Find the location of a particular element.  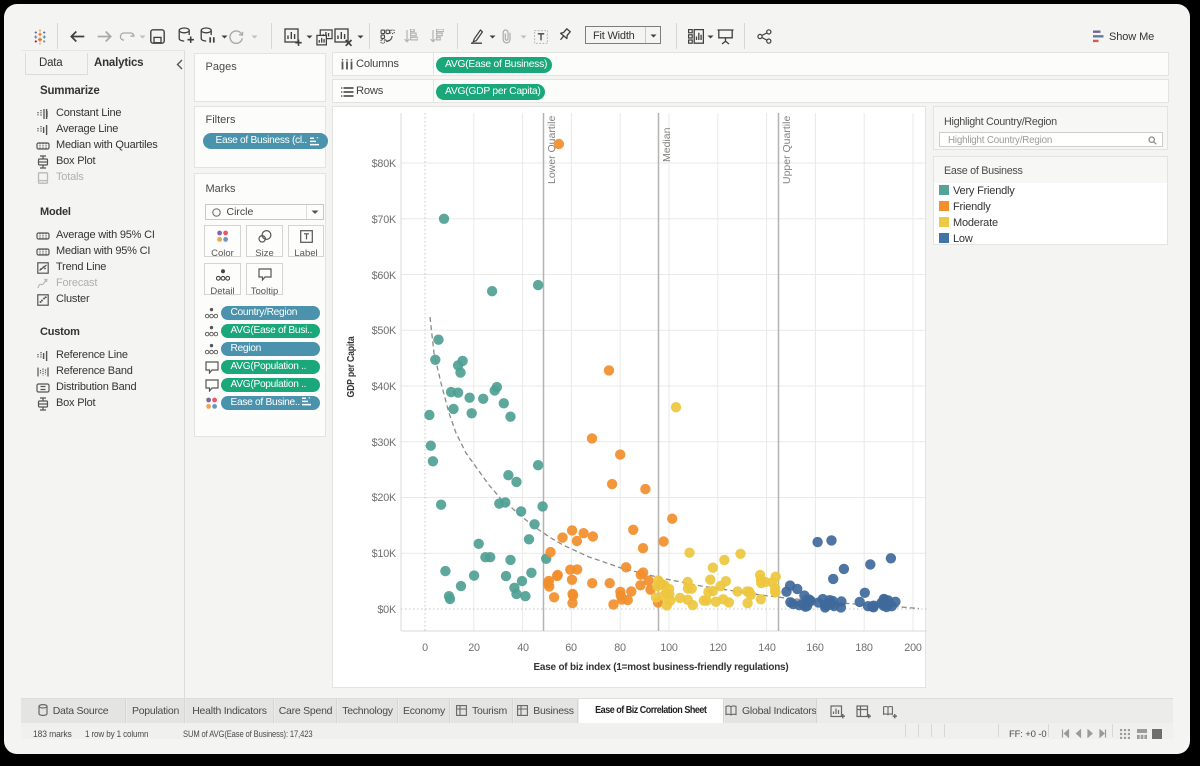

svg-text: 0 is located at coordinates (425, 648).